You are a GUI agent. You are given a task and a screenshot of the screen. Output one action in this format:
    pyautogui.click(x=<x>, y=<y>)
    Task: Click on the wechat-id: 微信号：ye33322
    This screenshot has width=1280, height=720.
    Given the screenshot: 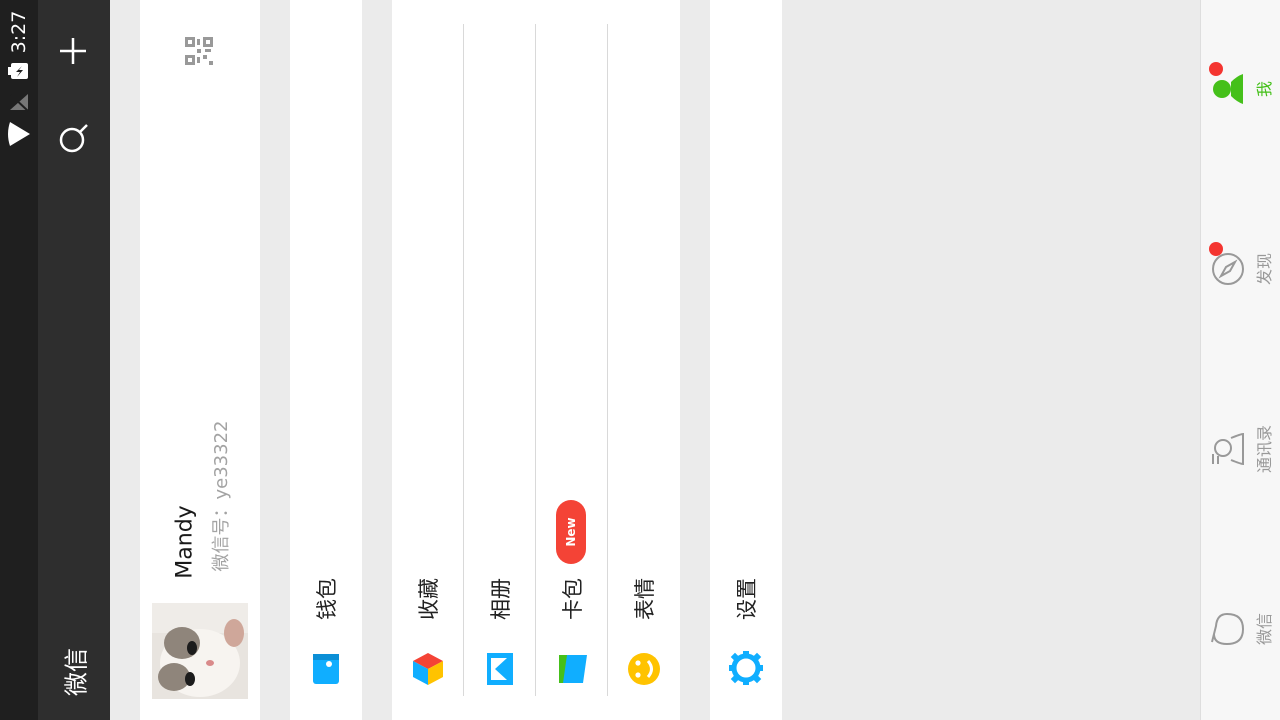 What is the action you would take?
    pyautogui.click(x=221, y=496)
    